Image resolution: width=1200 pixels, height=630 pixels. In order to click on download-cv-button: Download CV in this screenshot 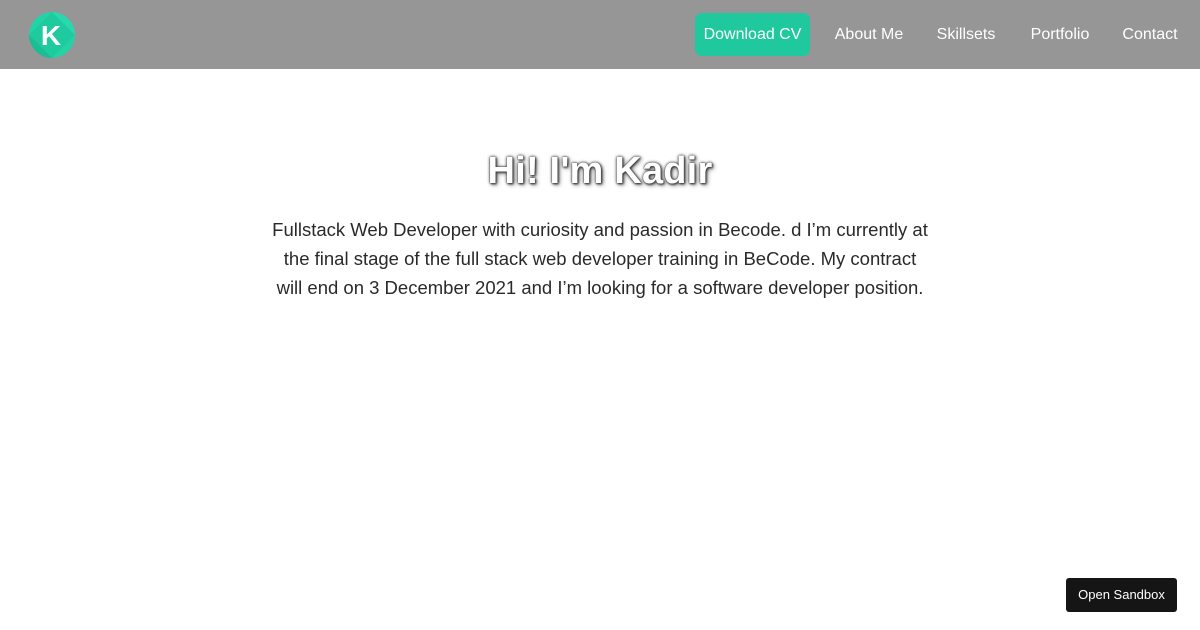, I will do `click(752, 34)`.